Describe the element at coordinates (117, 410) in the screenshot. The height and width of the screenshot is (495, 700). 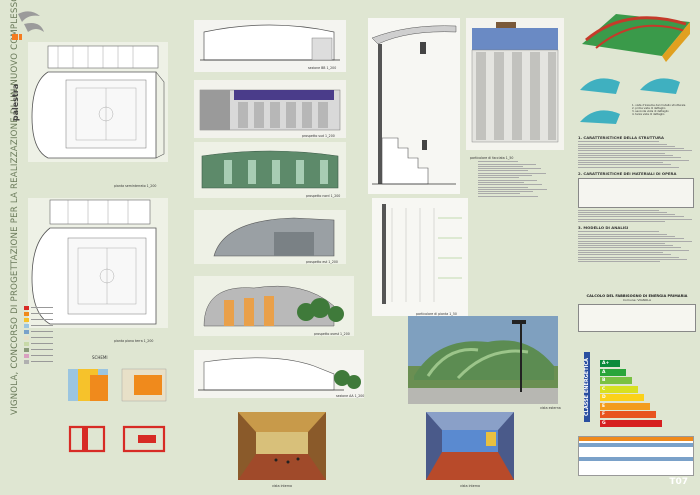
I see `schemi-drawing` at that location.